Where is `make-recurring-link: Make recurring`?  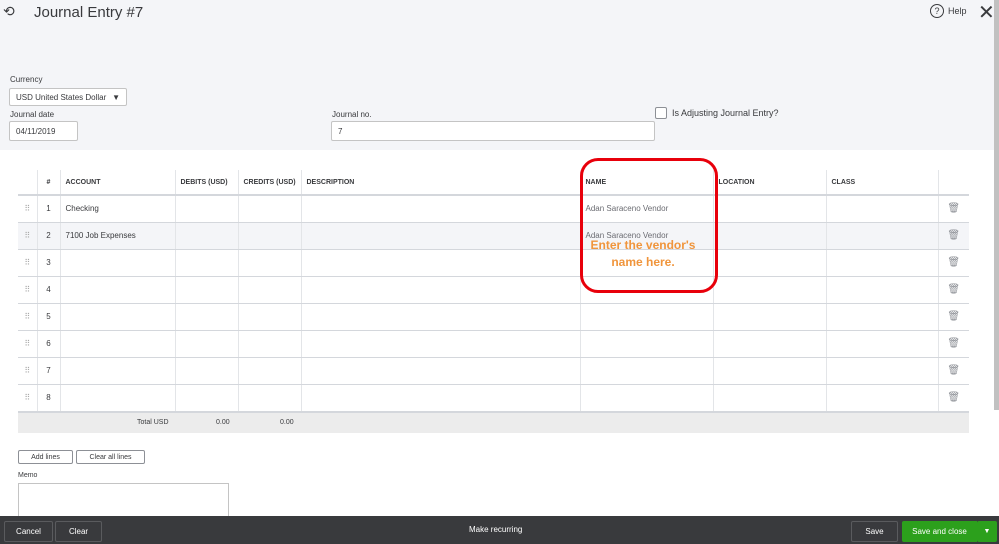 make-recurring-link: Make recurring is located at coordinates (495, 529).